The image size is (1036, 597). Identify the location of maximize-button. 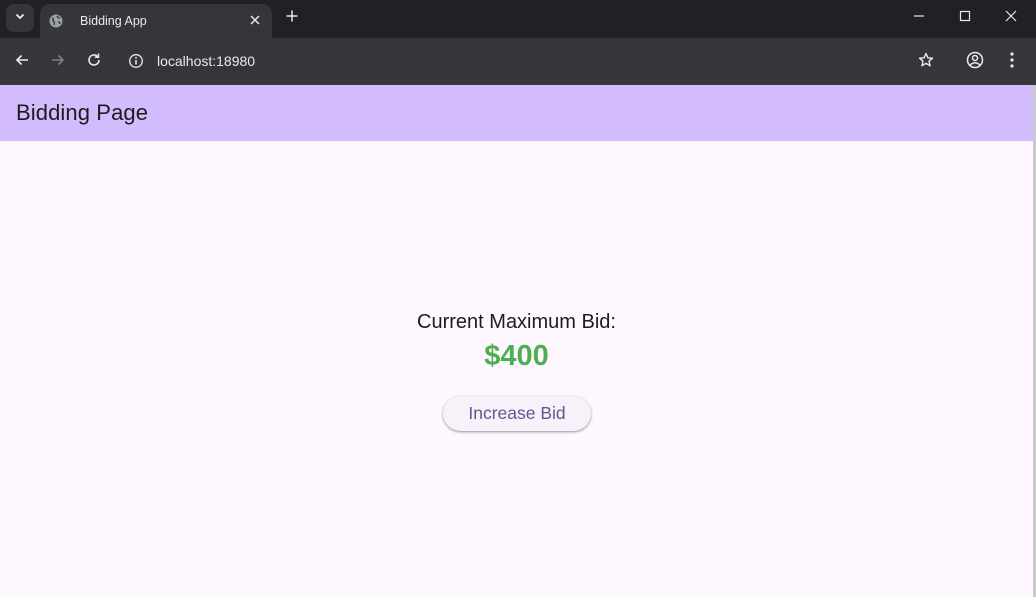
(965, 18).